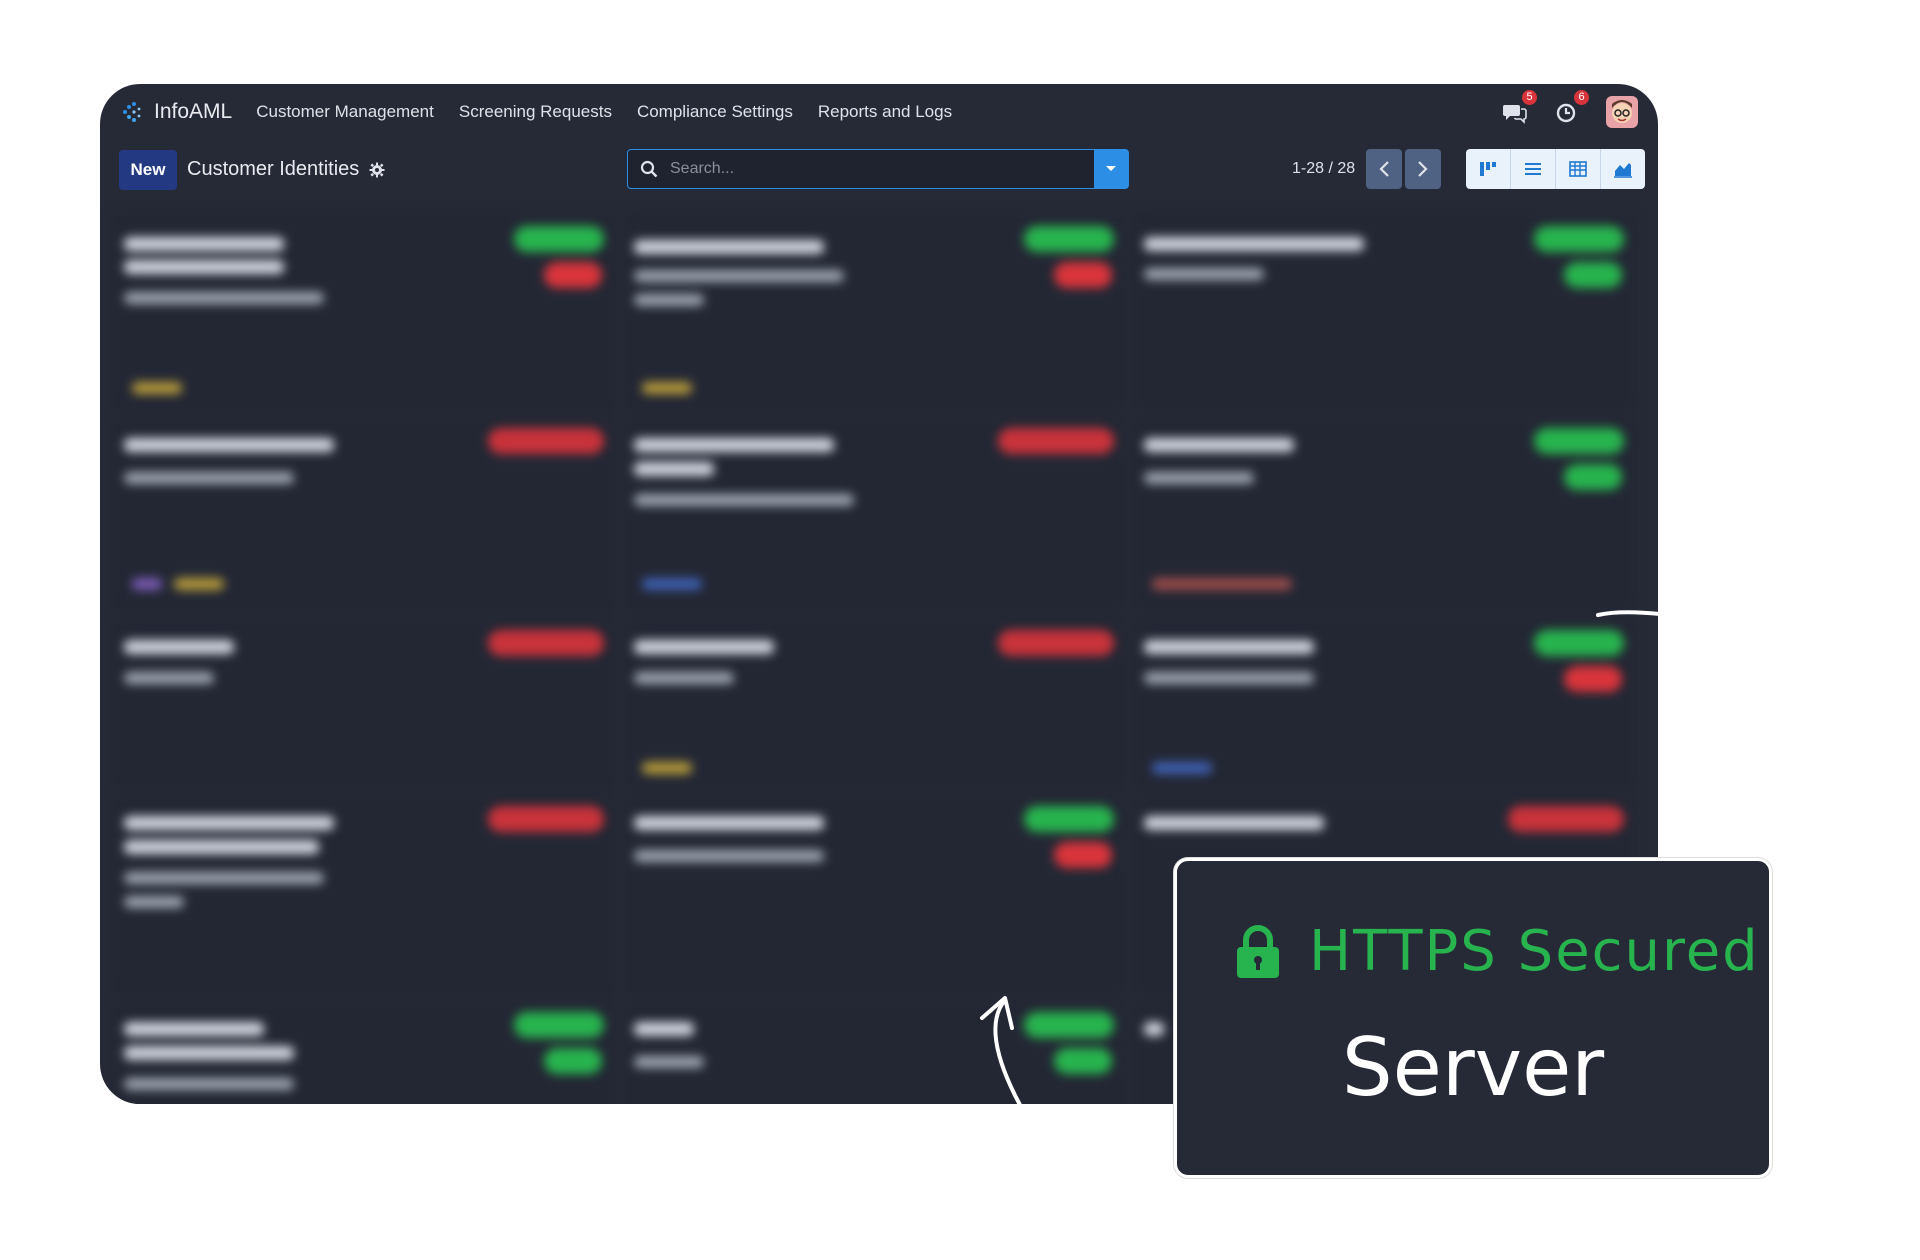  I want to click on https-secured-badge: HTTPS Secured Server, so click(1473, 1018).